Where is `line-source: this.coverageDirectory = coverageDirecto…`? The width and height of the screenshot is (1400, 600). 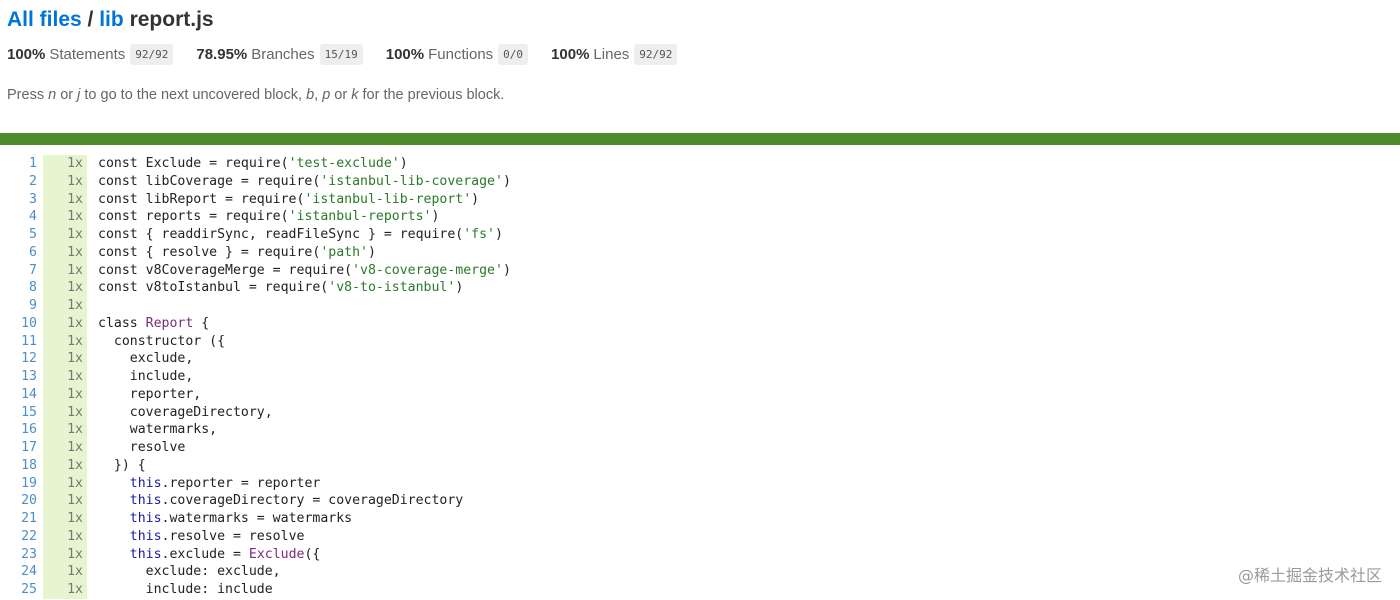 line-source: this.coverageDirectory = coverageDirecto… is located at coordinates (275, 501).